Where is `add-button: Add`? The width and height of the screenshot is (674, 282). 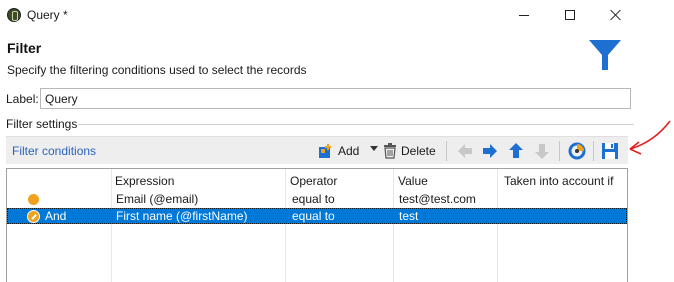
add-button: Add is located at coordinates (338, 151).